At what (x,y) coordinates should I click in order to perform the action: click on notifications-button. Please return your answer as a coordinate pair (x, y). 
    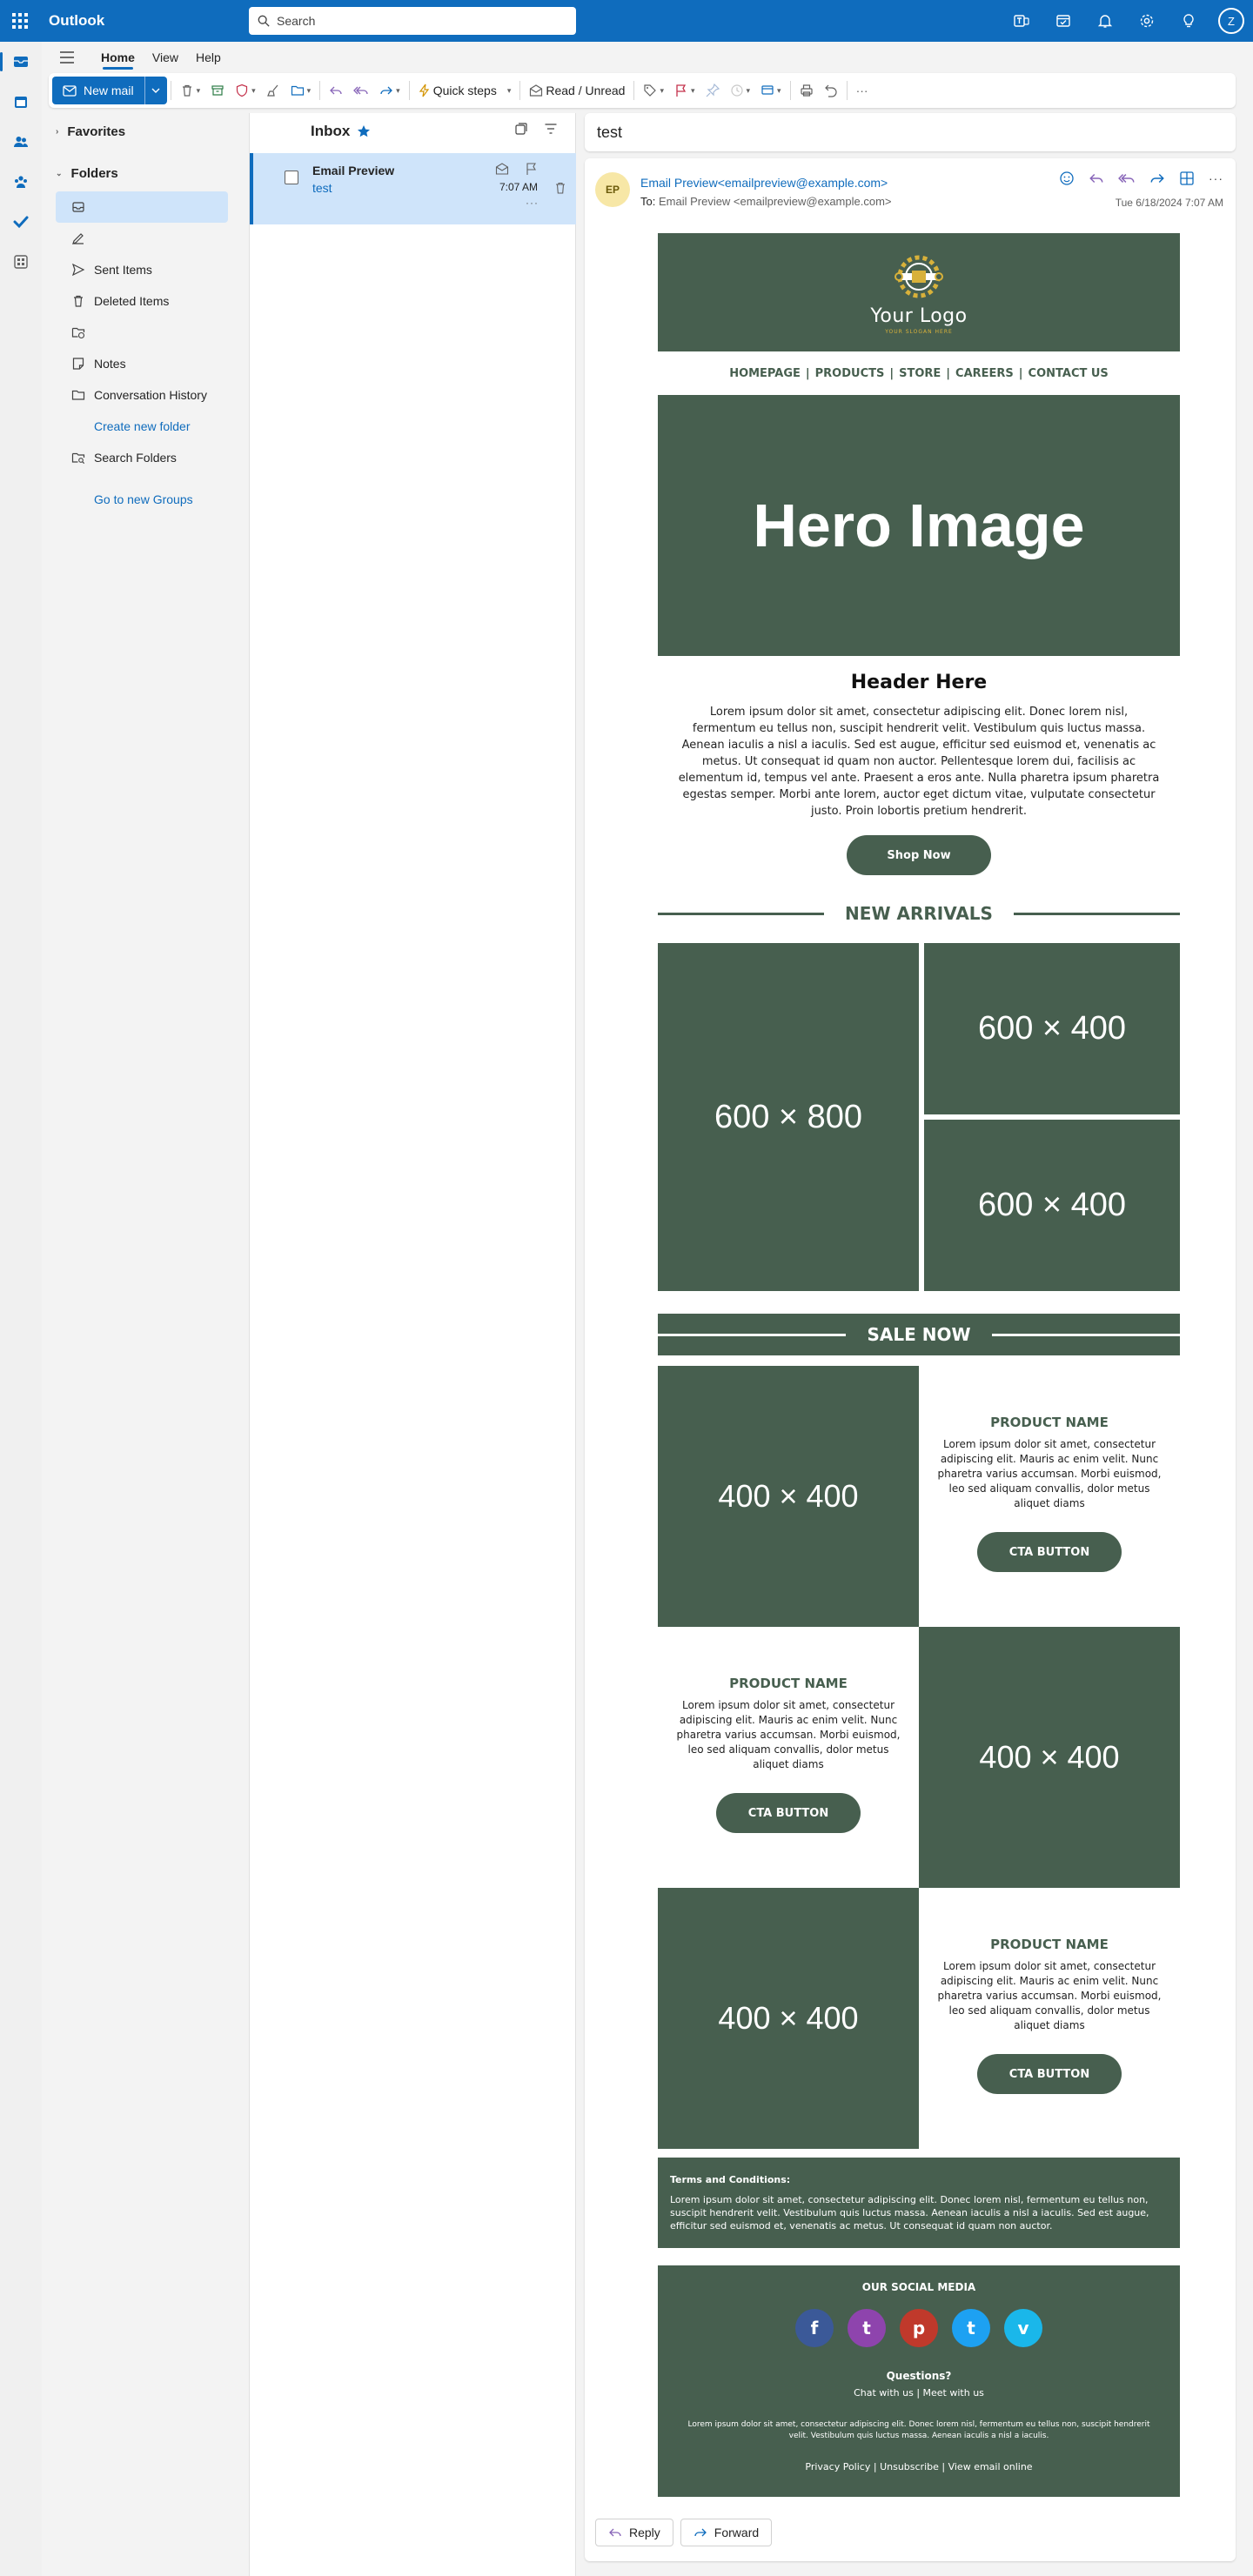
    Looking at the image, I should click on (1105, 21).